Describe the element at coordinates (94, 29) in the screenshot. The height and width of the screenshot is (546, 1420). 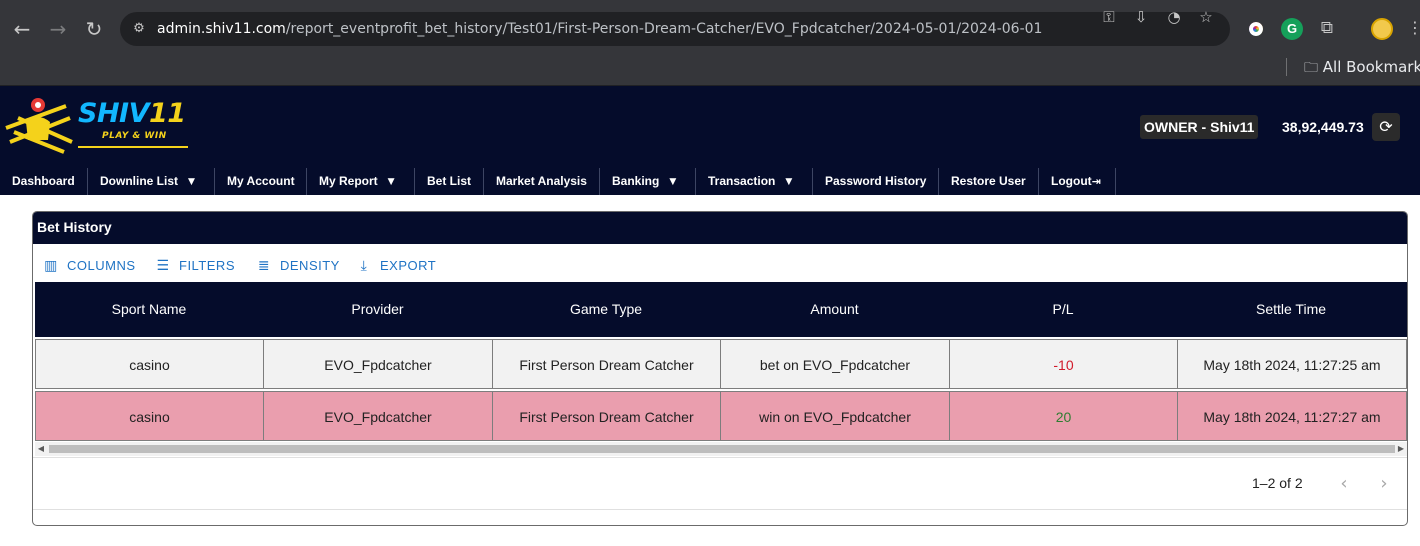
I see `reload-icon: ↻` at that location.